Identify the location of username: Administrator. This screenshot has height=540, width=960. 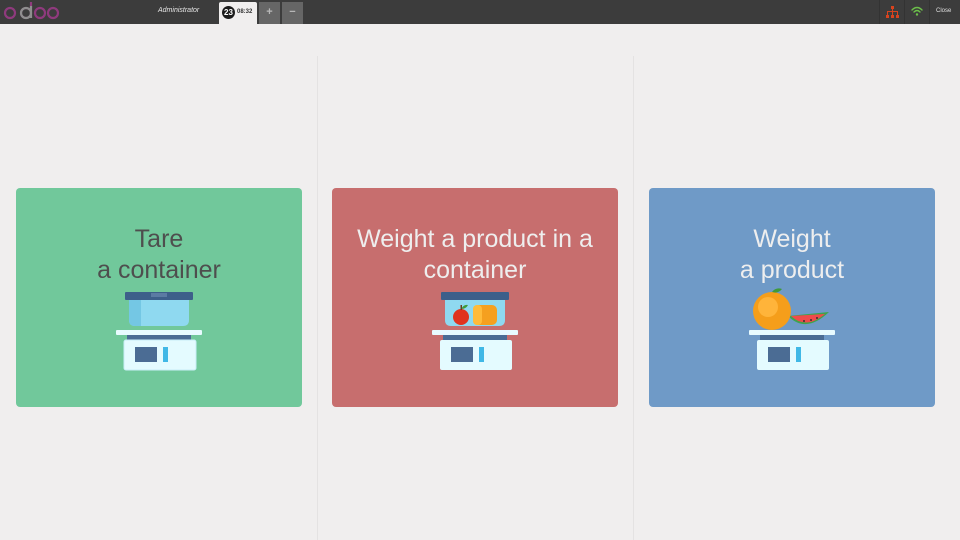
(179, 10).